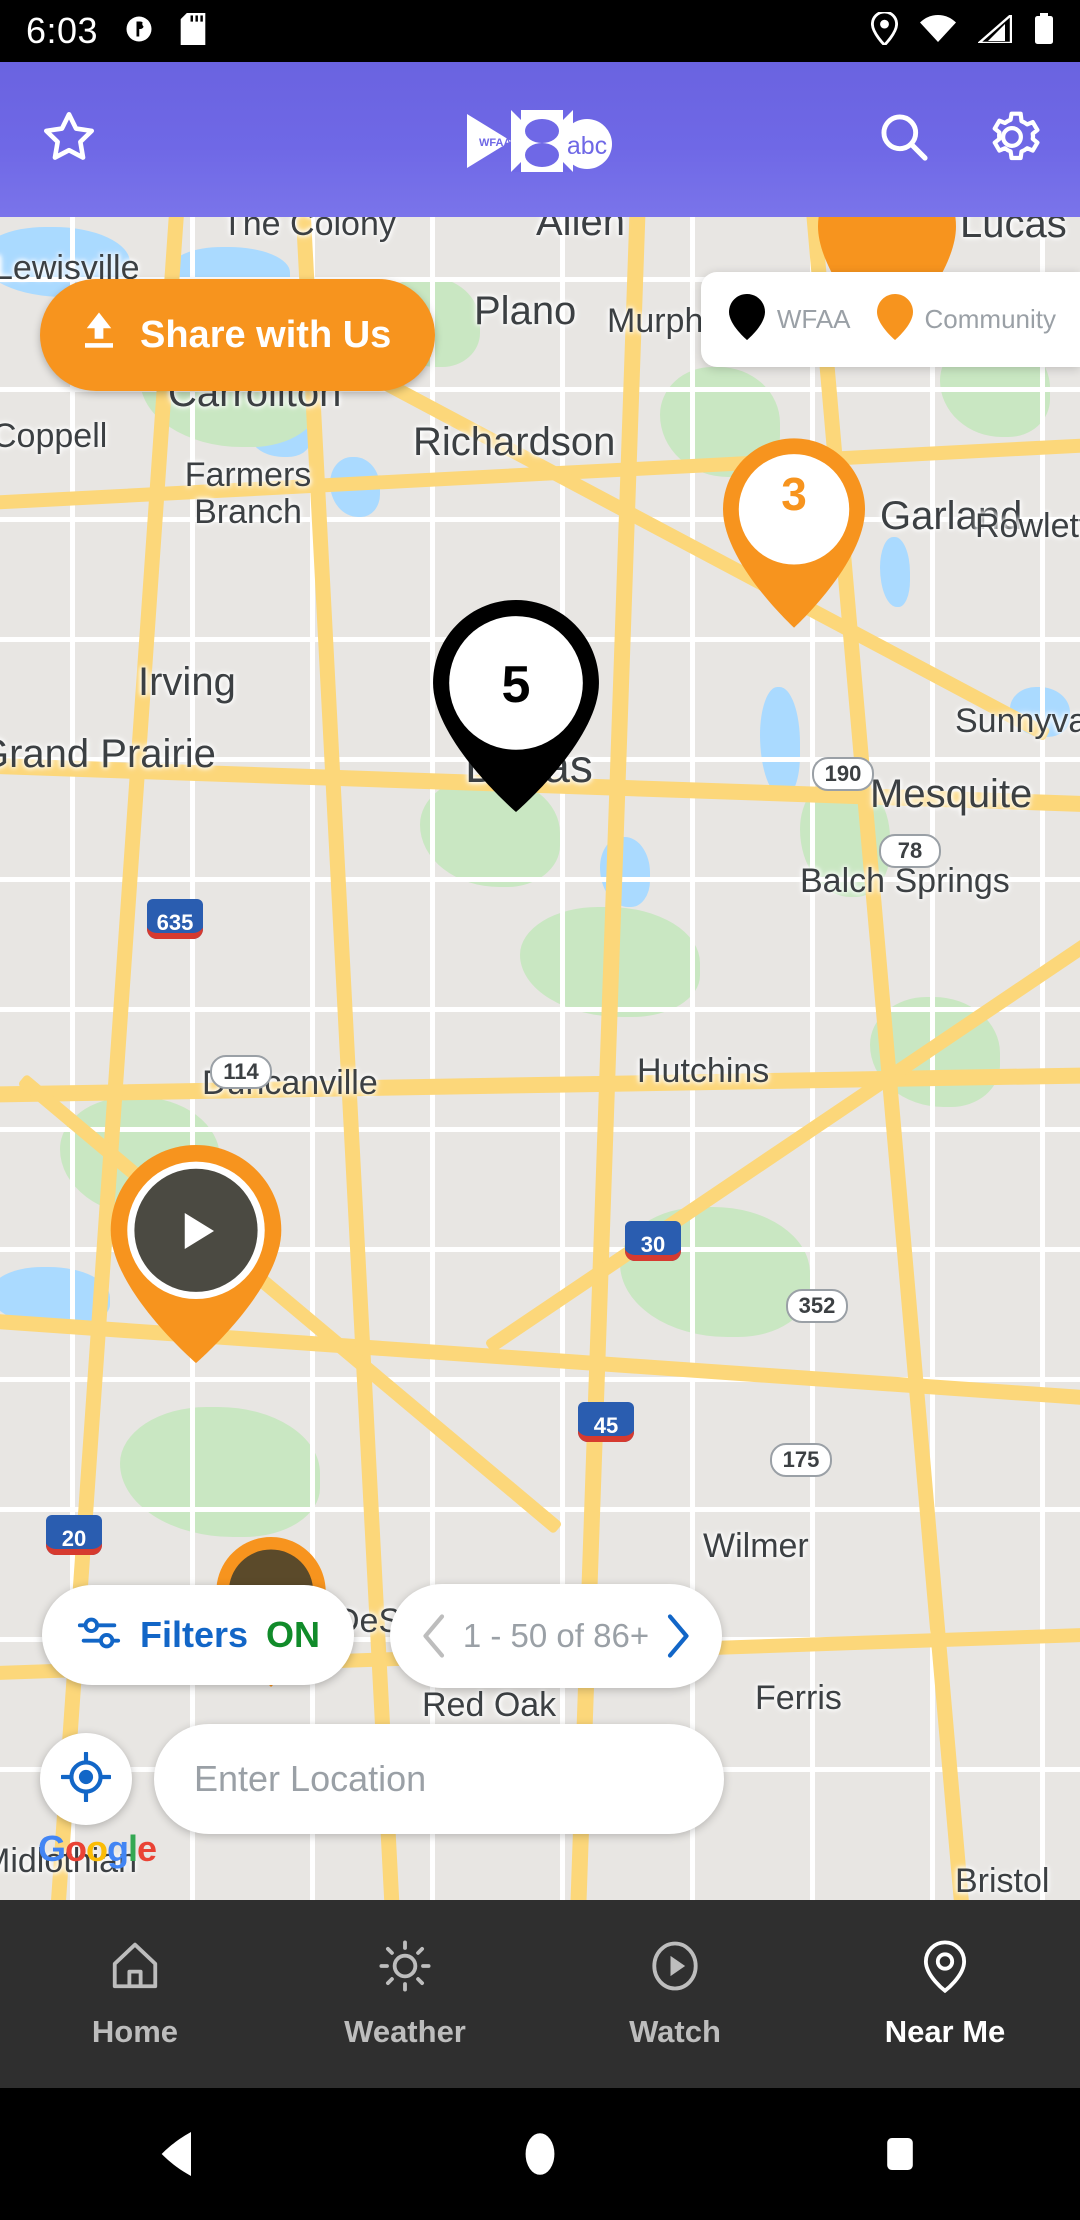 The height and width of the screenshot is (2220, 1080). I want to click on legend-item-community: Community, so click(966, 319).